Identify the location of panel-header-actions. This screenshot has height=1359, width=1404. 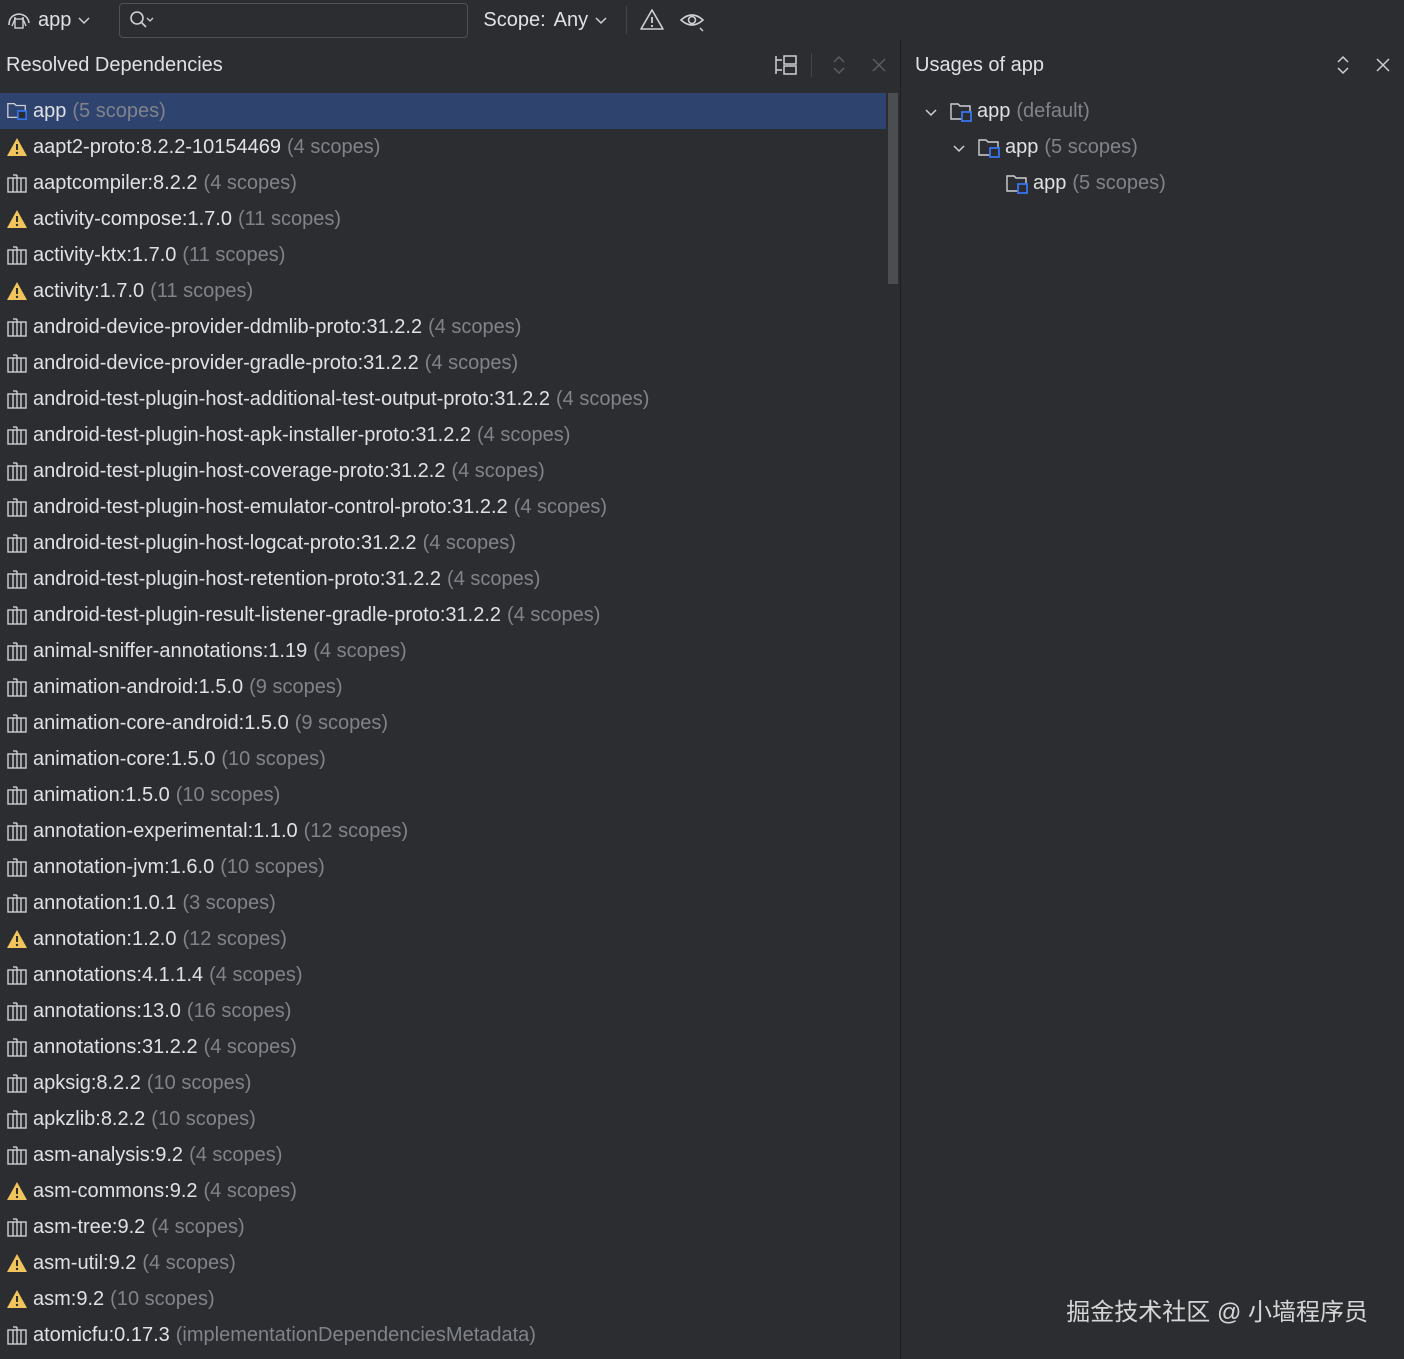
(1356, 65).